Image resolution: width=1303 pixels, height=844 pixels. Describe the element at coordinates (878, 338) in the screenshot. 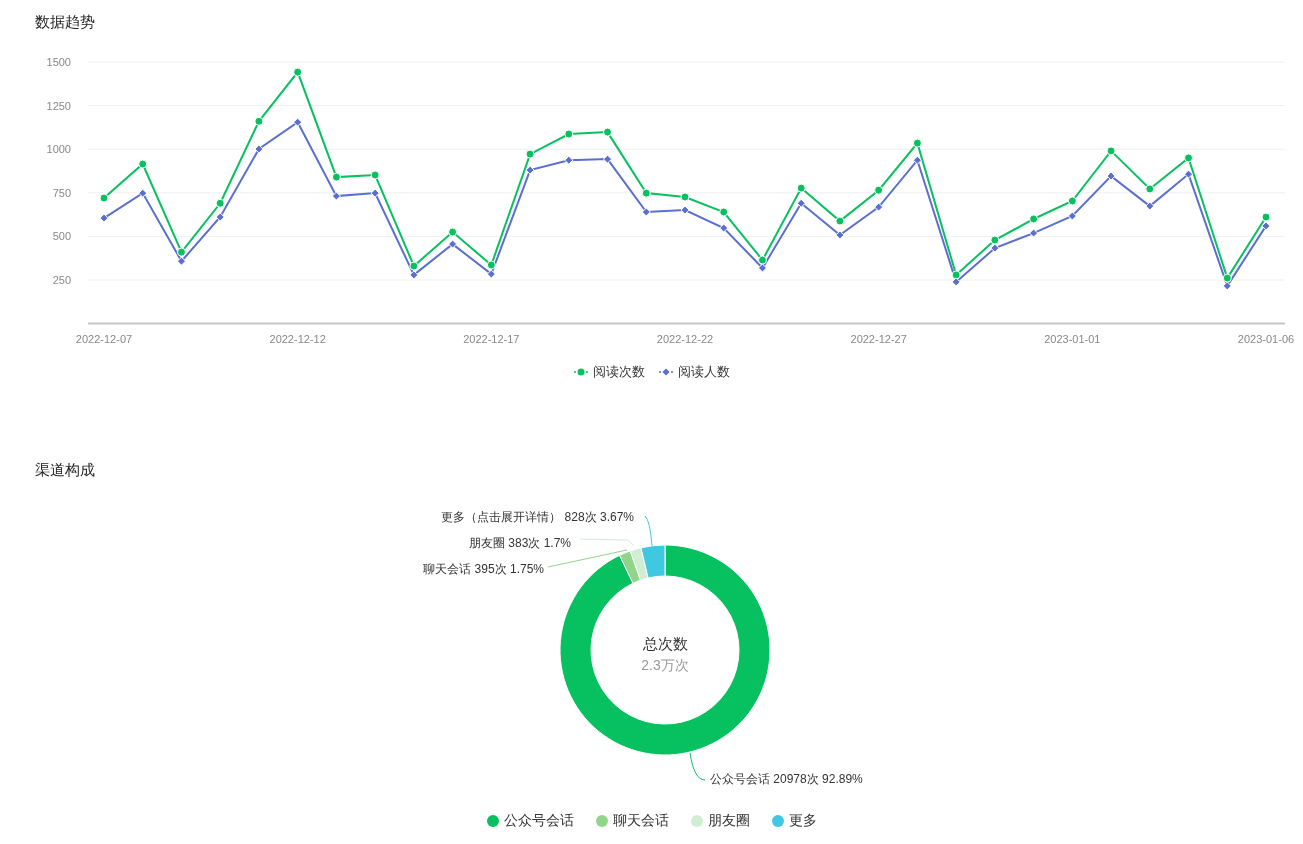

I see `x-tick-label: 2022-12-27` at that location.